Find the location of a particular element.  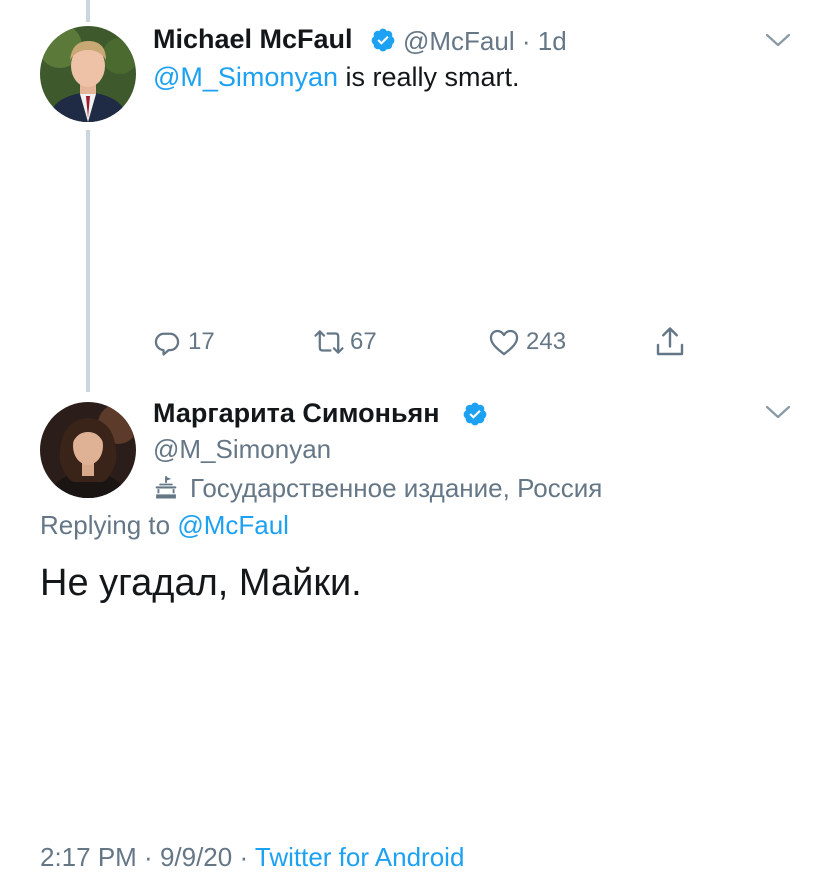

state-media-text: Государственное издание, Россия is located at coordinates (396, 487).